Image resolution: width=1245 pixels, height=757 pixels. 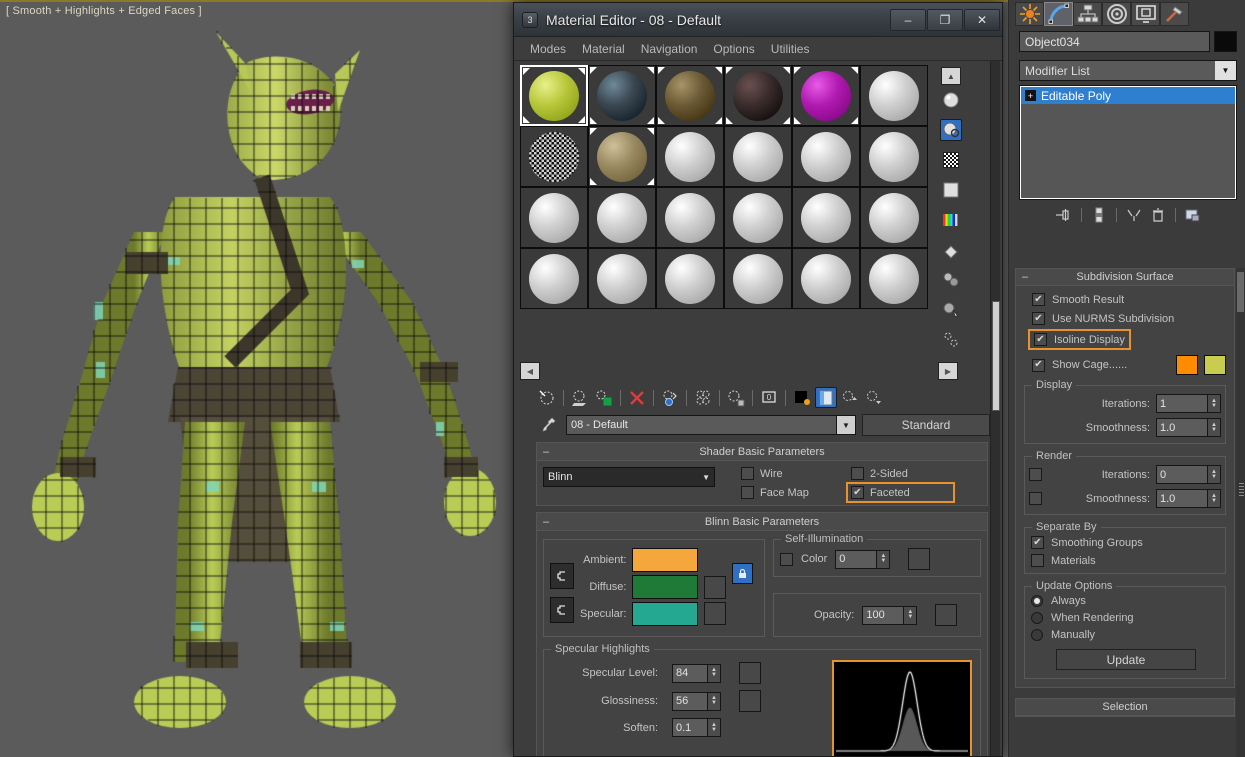 I want to click on selection-rollout-header: Selection, so click(x=1125, y=707).